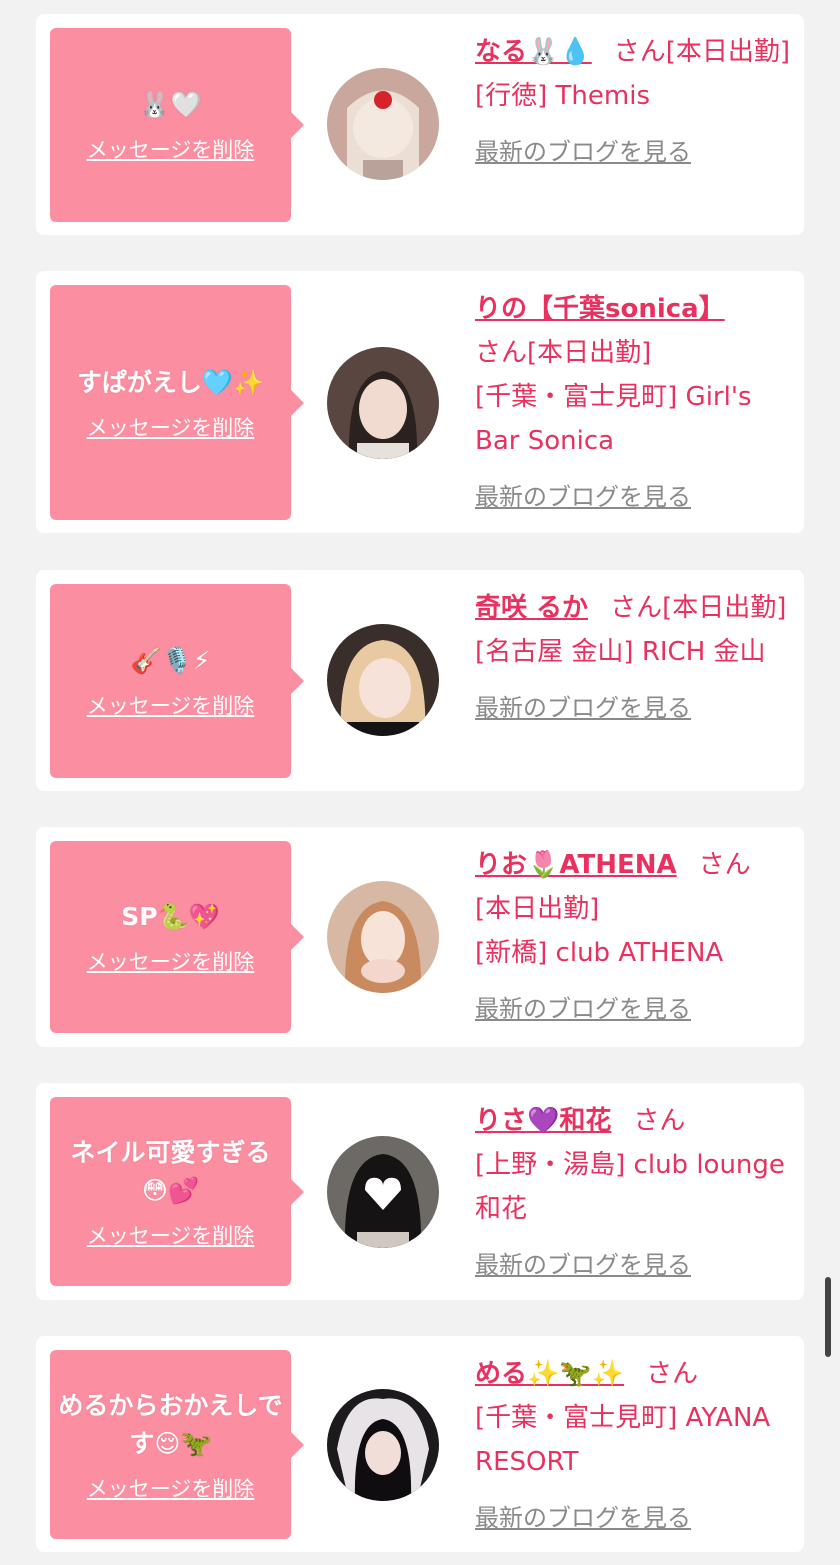 The height and width of the screenshot is (1565, 840). I want to click on shop-name: [上野・湯島] club lounge 和花, so click(630, 1187).